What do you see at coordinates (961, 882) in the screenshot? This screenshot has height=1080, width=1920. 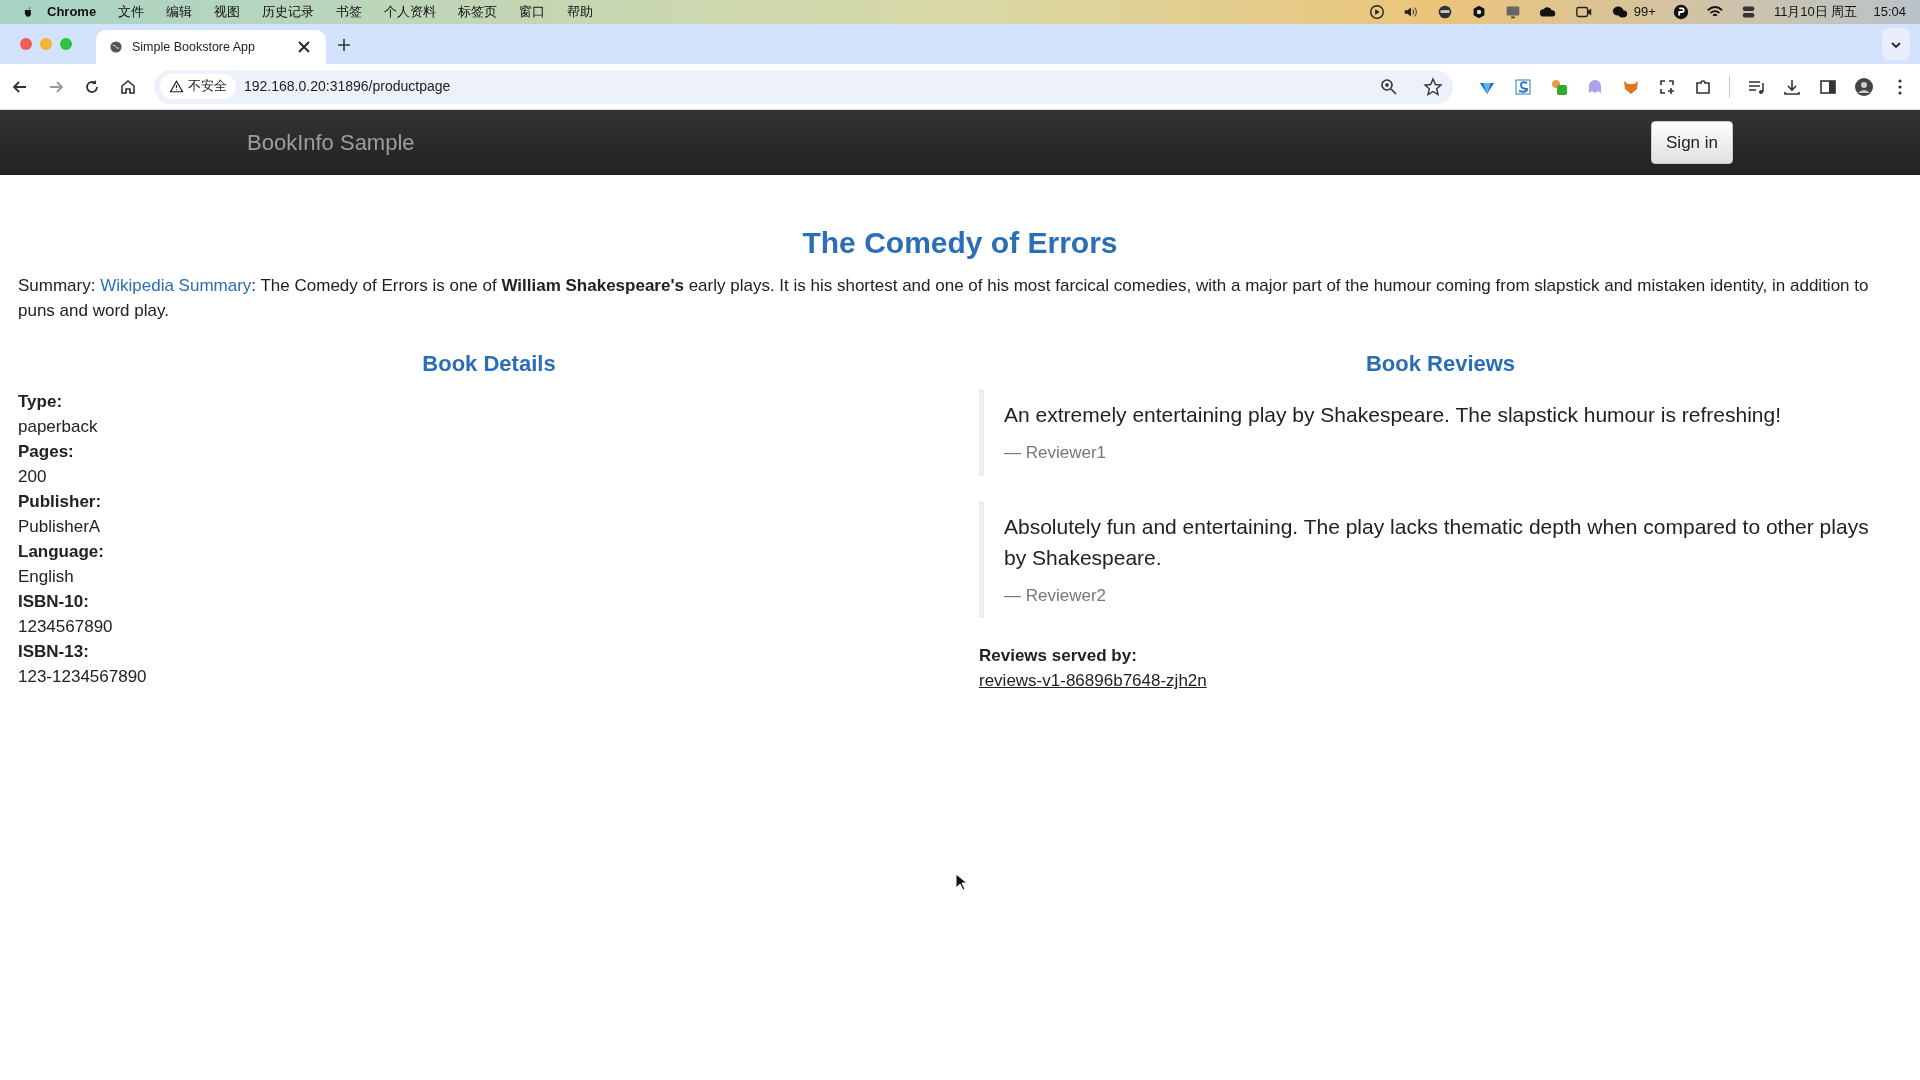 I see `mouse-pointer-icon` at bounding box center [961, 882].